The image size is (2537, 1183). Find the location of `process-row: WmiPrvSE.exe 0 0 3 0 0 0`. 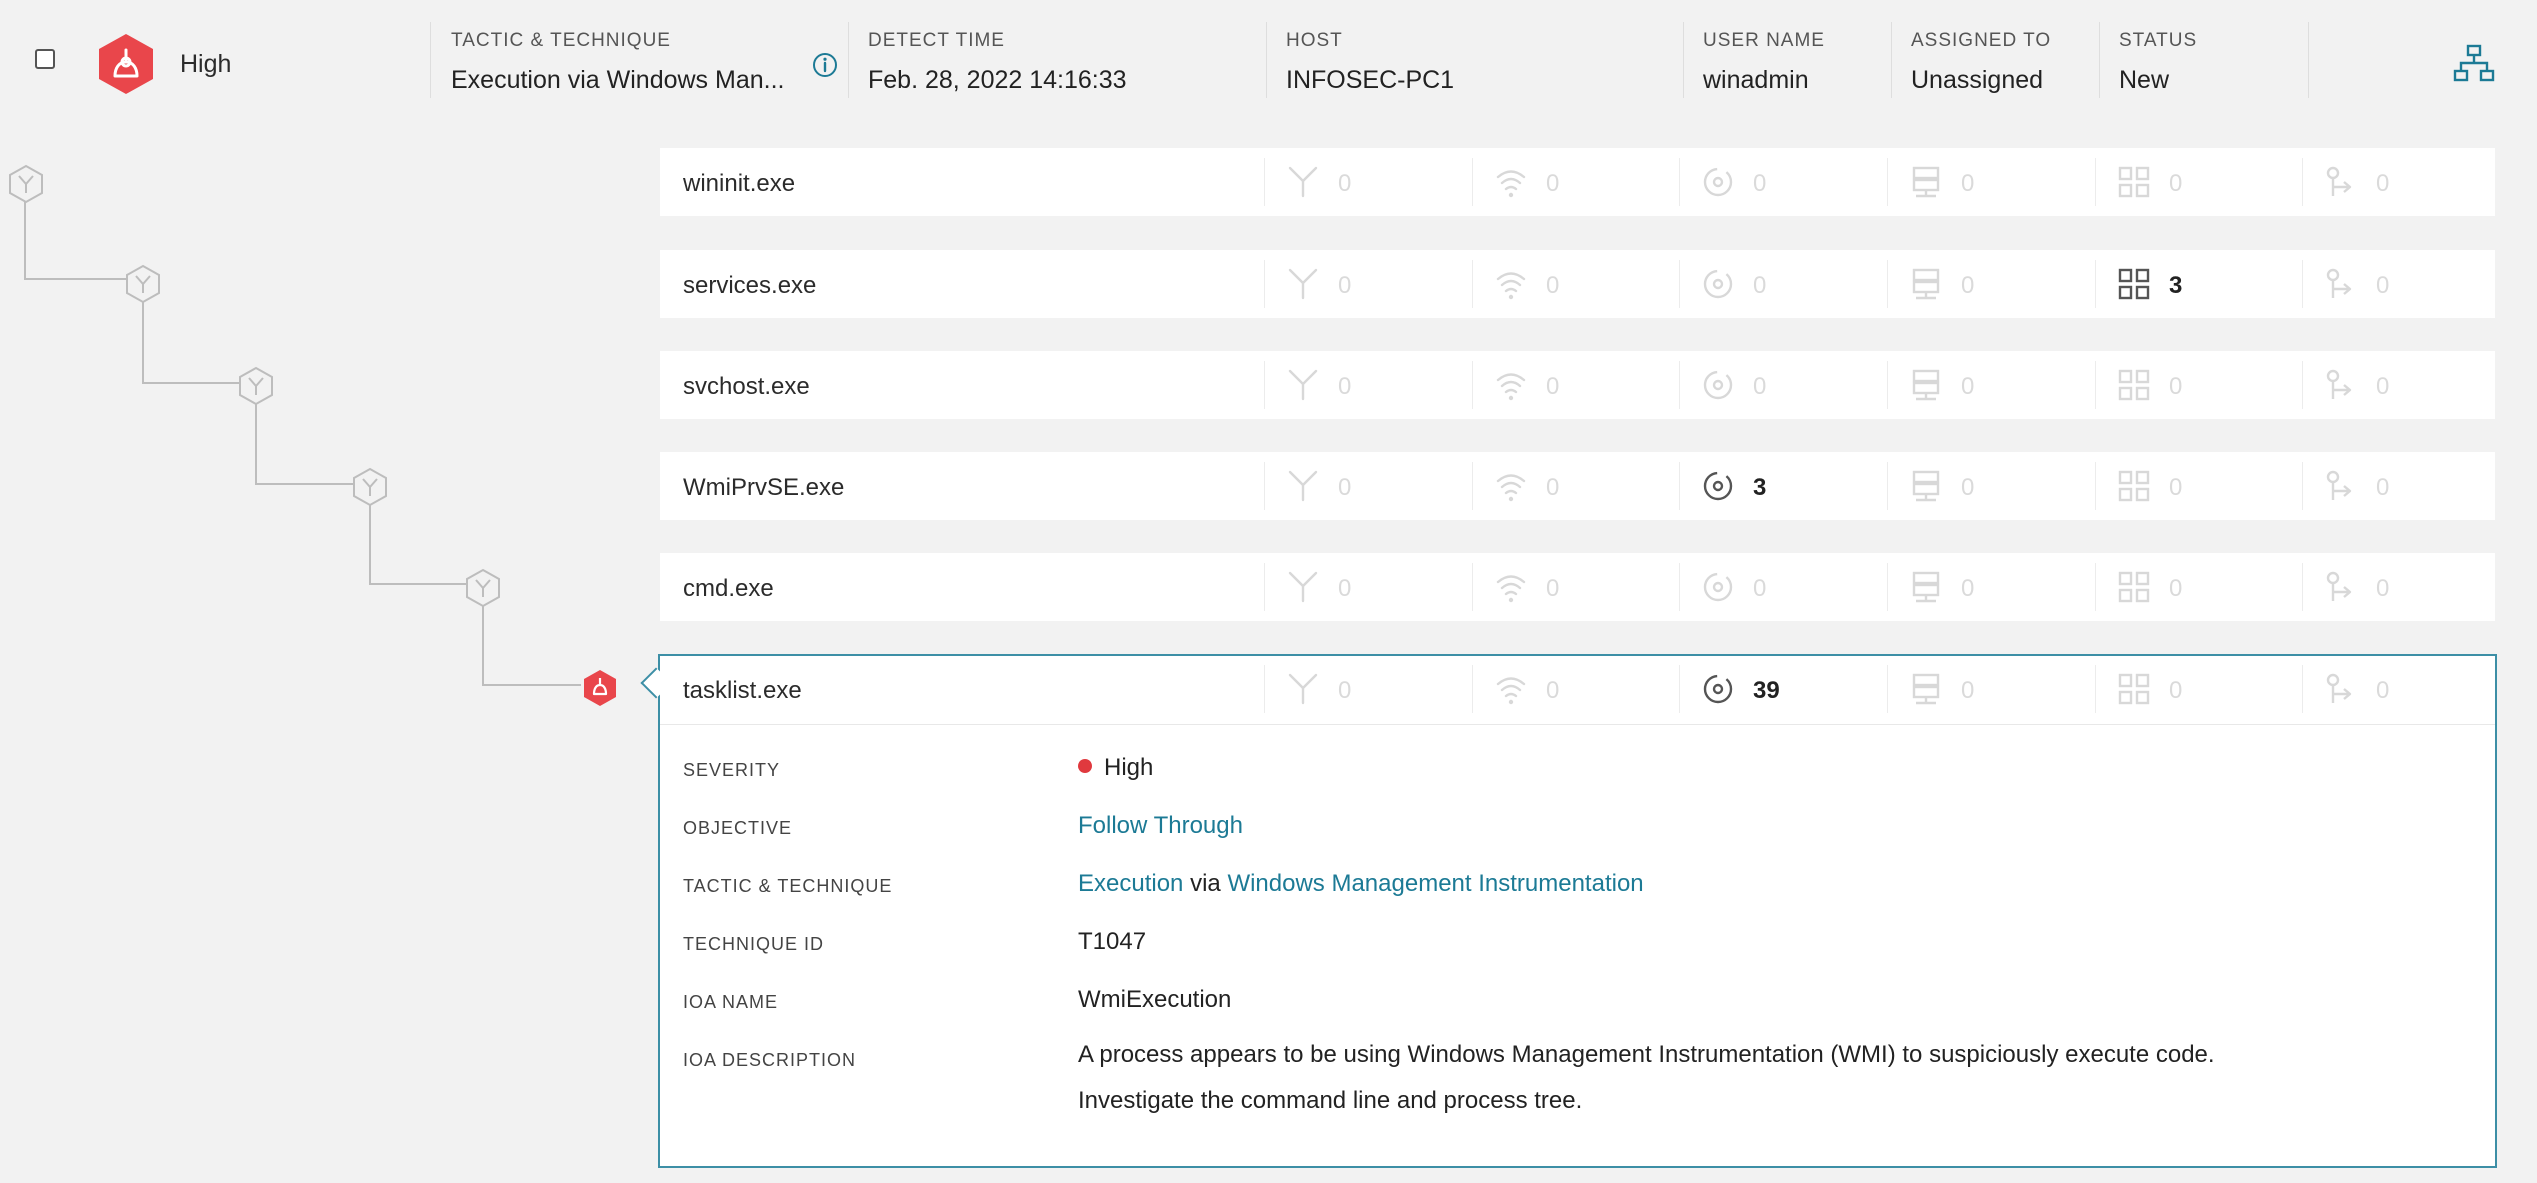

process-row: WmiPrvSE.exe 0 0 3 0 0 0 is located at coordinates (1577, 486).